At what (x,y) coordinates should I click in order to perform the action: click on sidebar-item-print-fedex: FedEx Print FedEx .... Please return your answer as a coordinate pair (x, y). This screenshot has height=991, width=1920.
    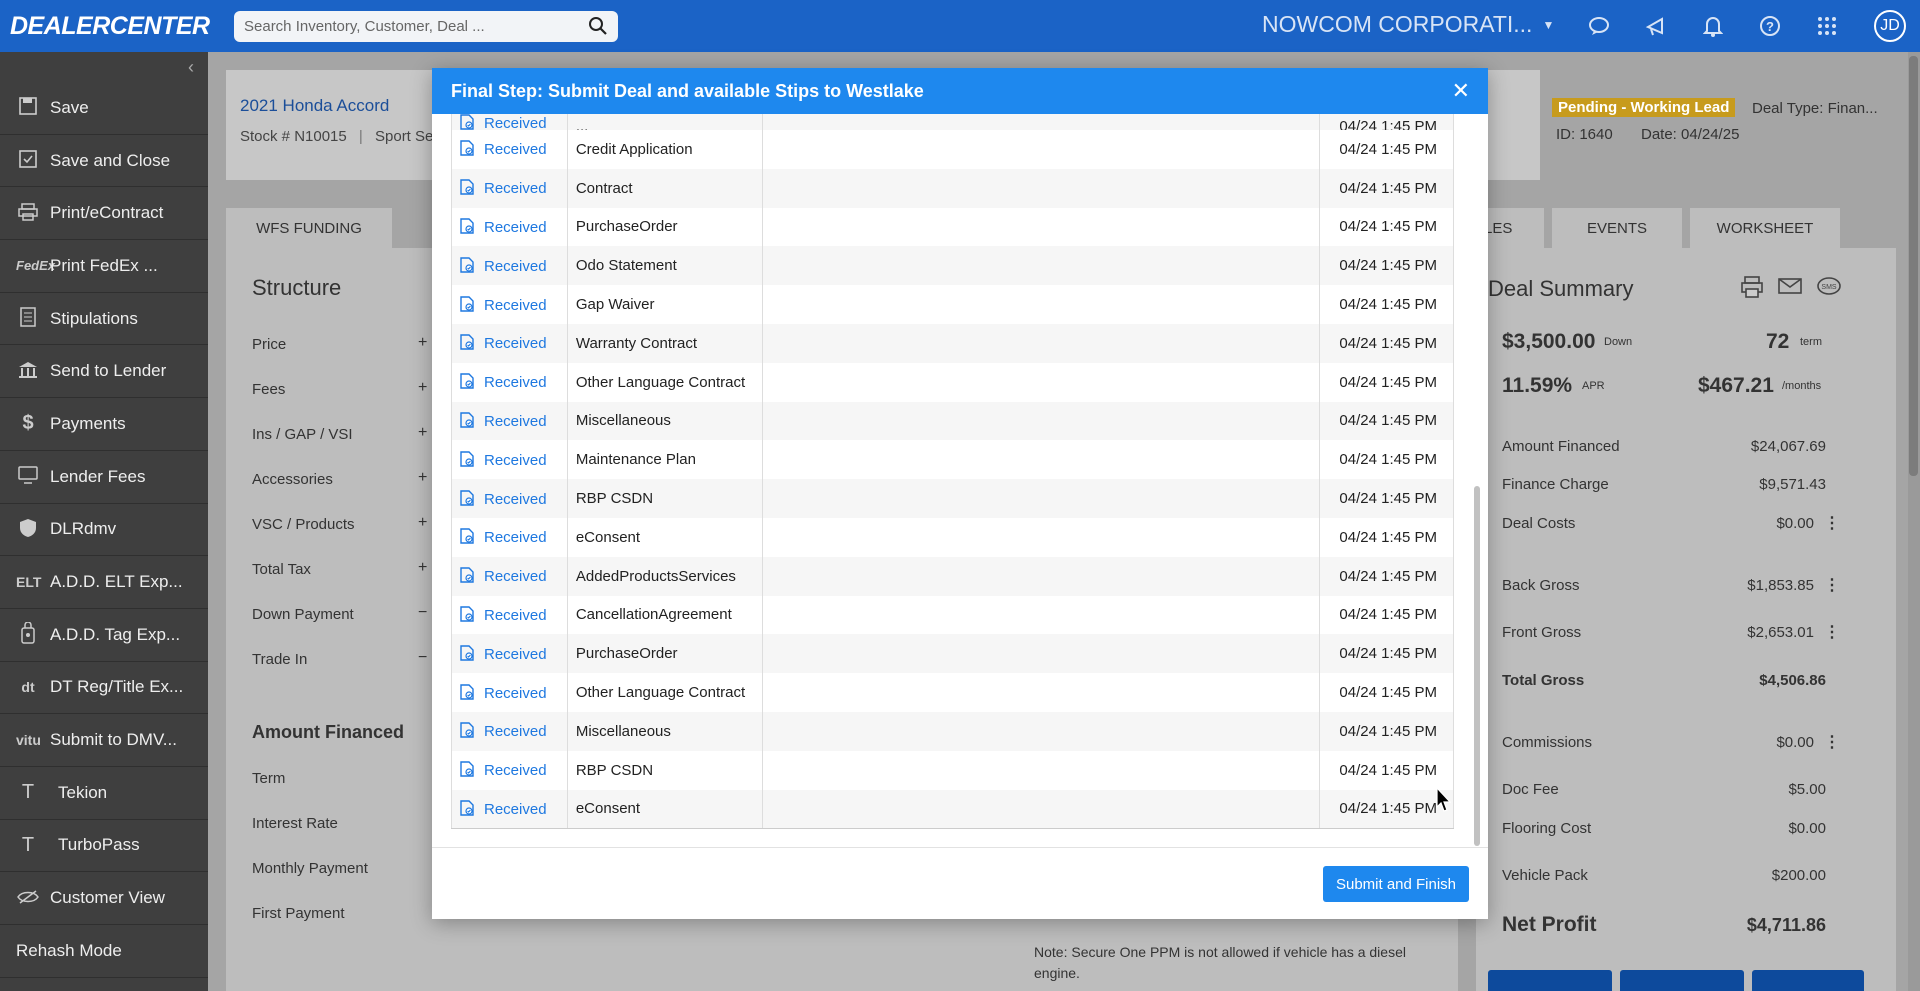
    Looking at the image, I should click on (104, 266).